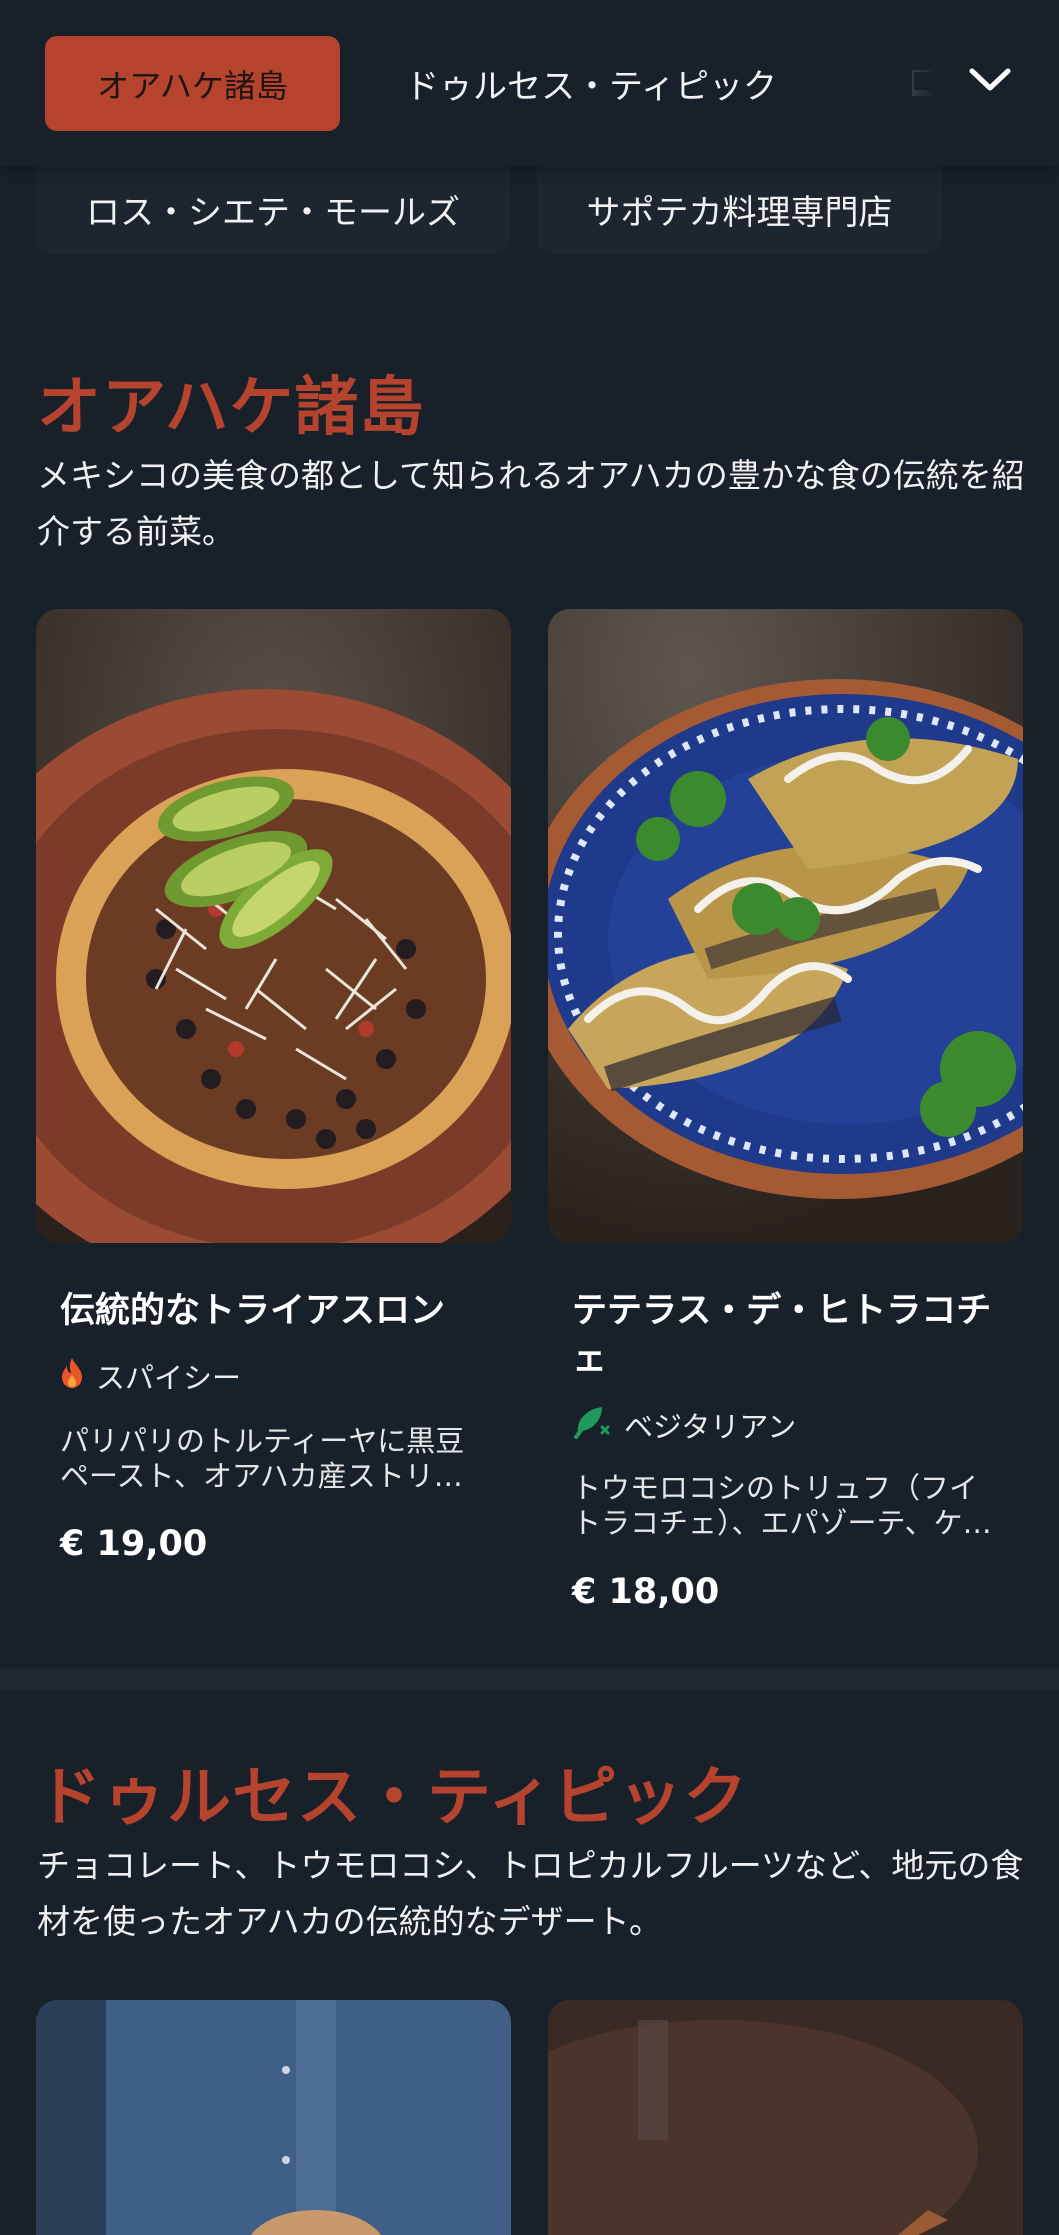 This screenshot has height=2235, width=1059. I want to click on item-price: € 19,00, so click(134, 1544).